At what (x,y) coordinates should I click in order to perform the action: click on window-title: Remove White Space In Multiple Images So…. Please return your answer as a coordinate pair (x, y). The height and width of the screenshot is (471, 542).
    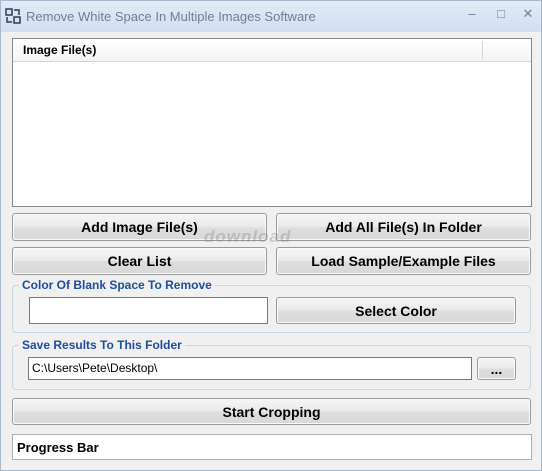
    Looking at the image, I should click on (171, 16).